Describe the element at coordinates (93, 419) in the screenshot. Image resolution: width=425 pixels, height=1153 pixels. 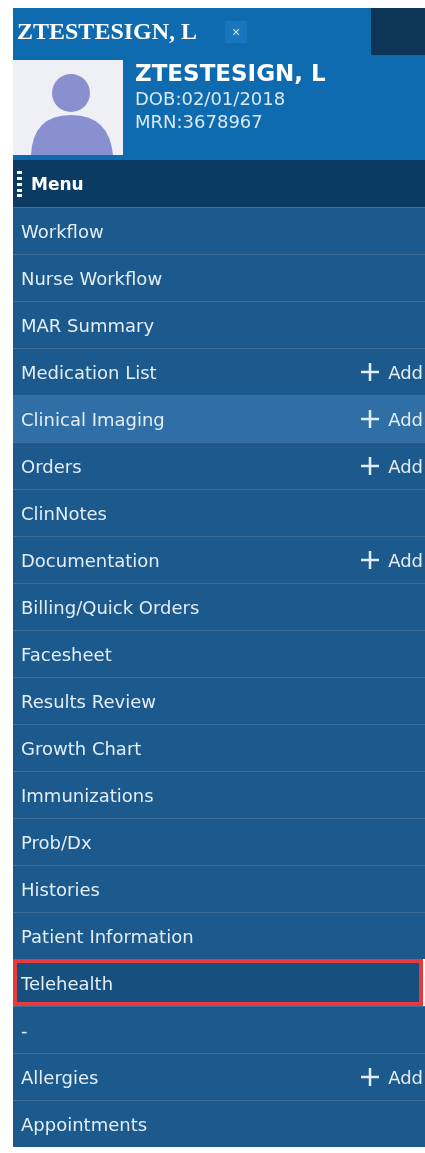
I see `menu-item-label: Clinical Imaging` at that location.